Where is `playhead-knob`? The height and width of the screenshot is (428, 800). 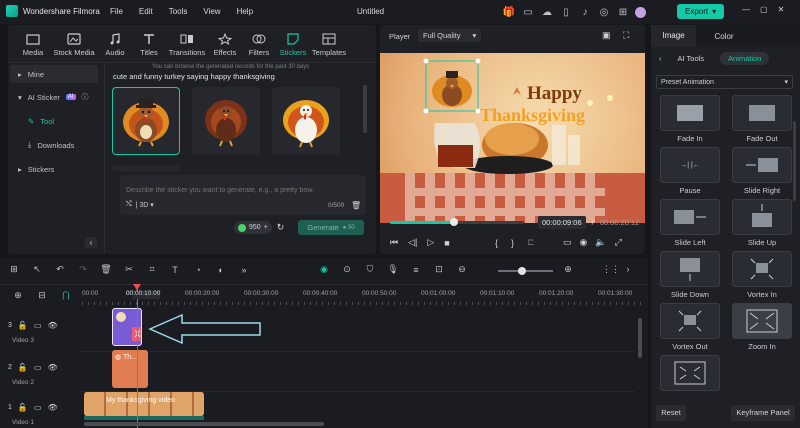
playhead-knob is located at coordinates (454, 222).